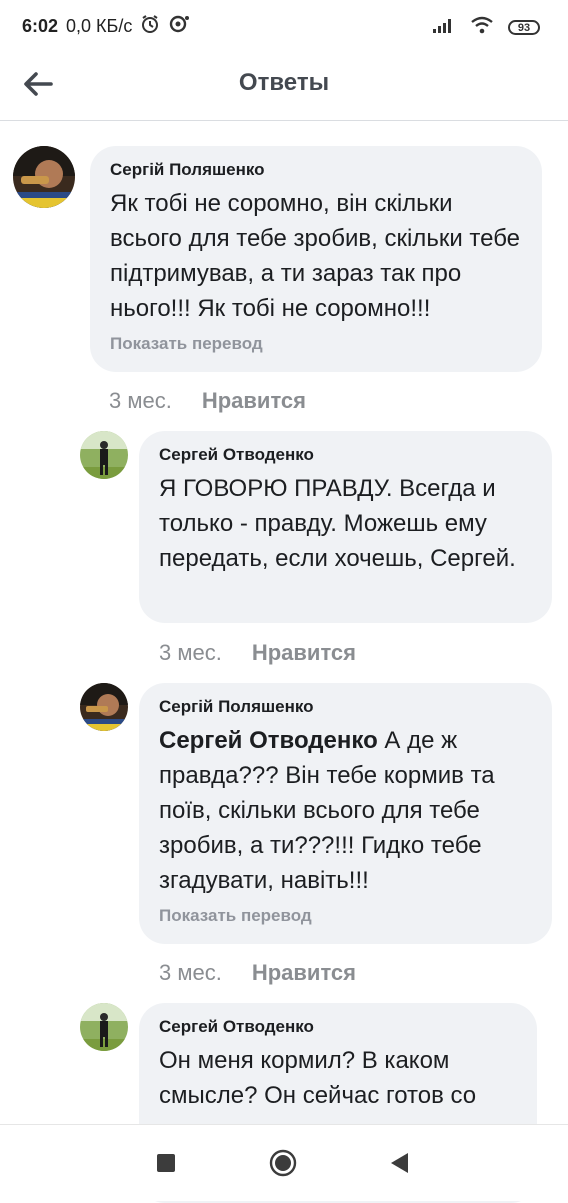 This screenshot has height=1203, width=568. Describe the element at coordinates (482, 27) in the screenshot. I see `wifi-icon` at that location.